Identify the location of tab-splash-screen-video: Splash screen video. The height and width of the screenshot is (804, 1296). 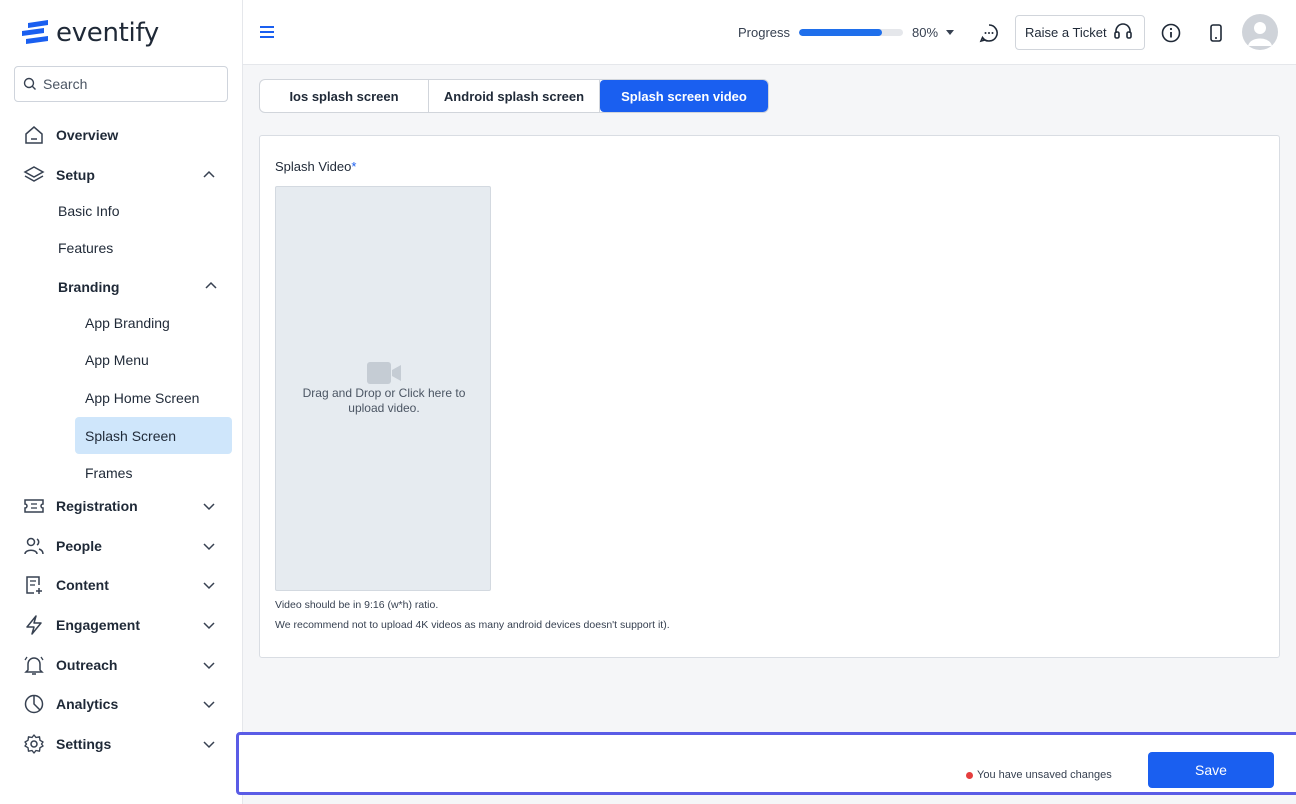
(684, 96).